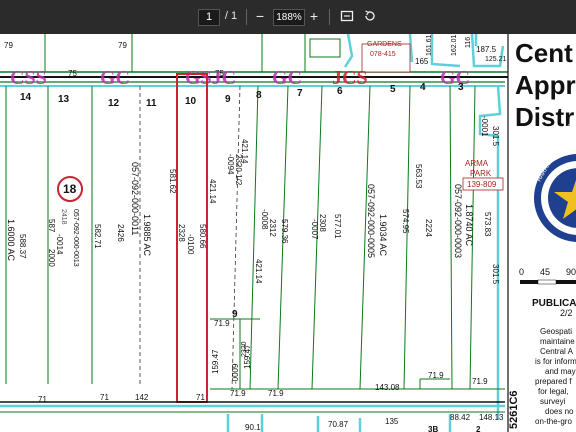  Describe the element at coordinates (544, 117) in the screenshot. I see `district-title: Distr` at that location.